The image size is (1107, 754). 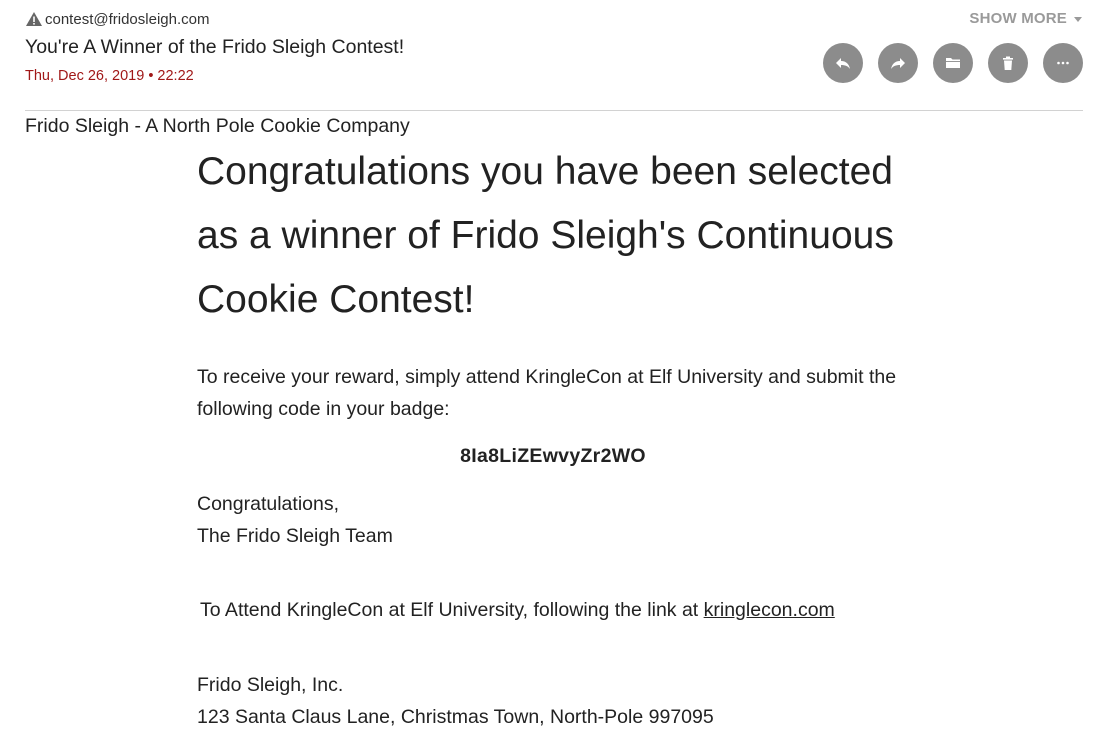 What do you see at coordinates (554, 110) in the screenshot?
I see `header-divider` at bounding box center [554, 110].